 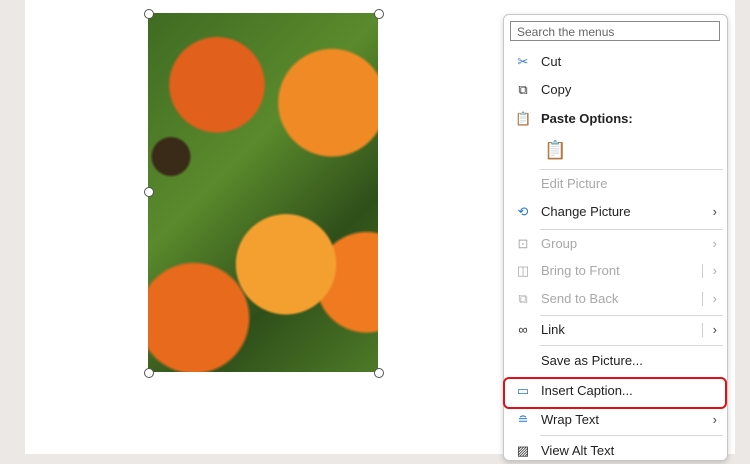 I want to click on label: Link, so click(x=553, y=329).